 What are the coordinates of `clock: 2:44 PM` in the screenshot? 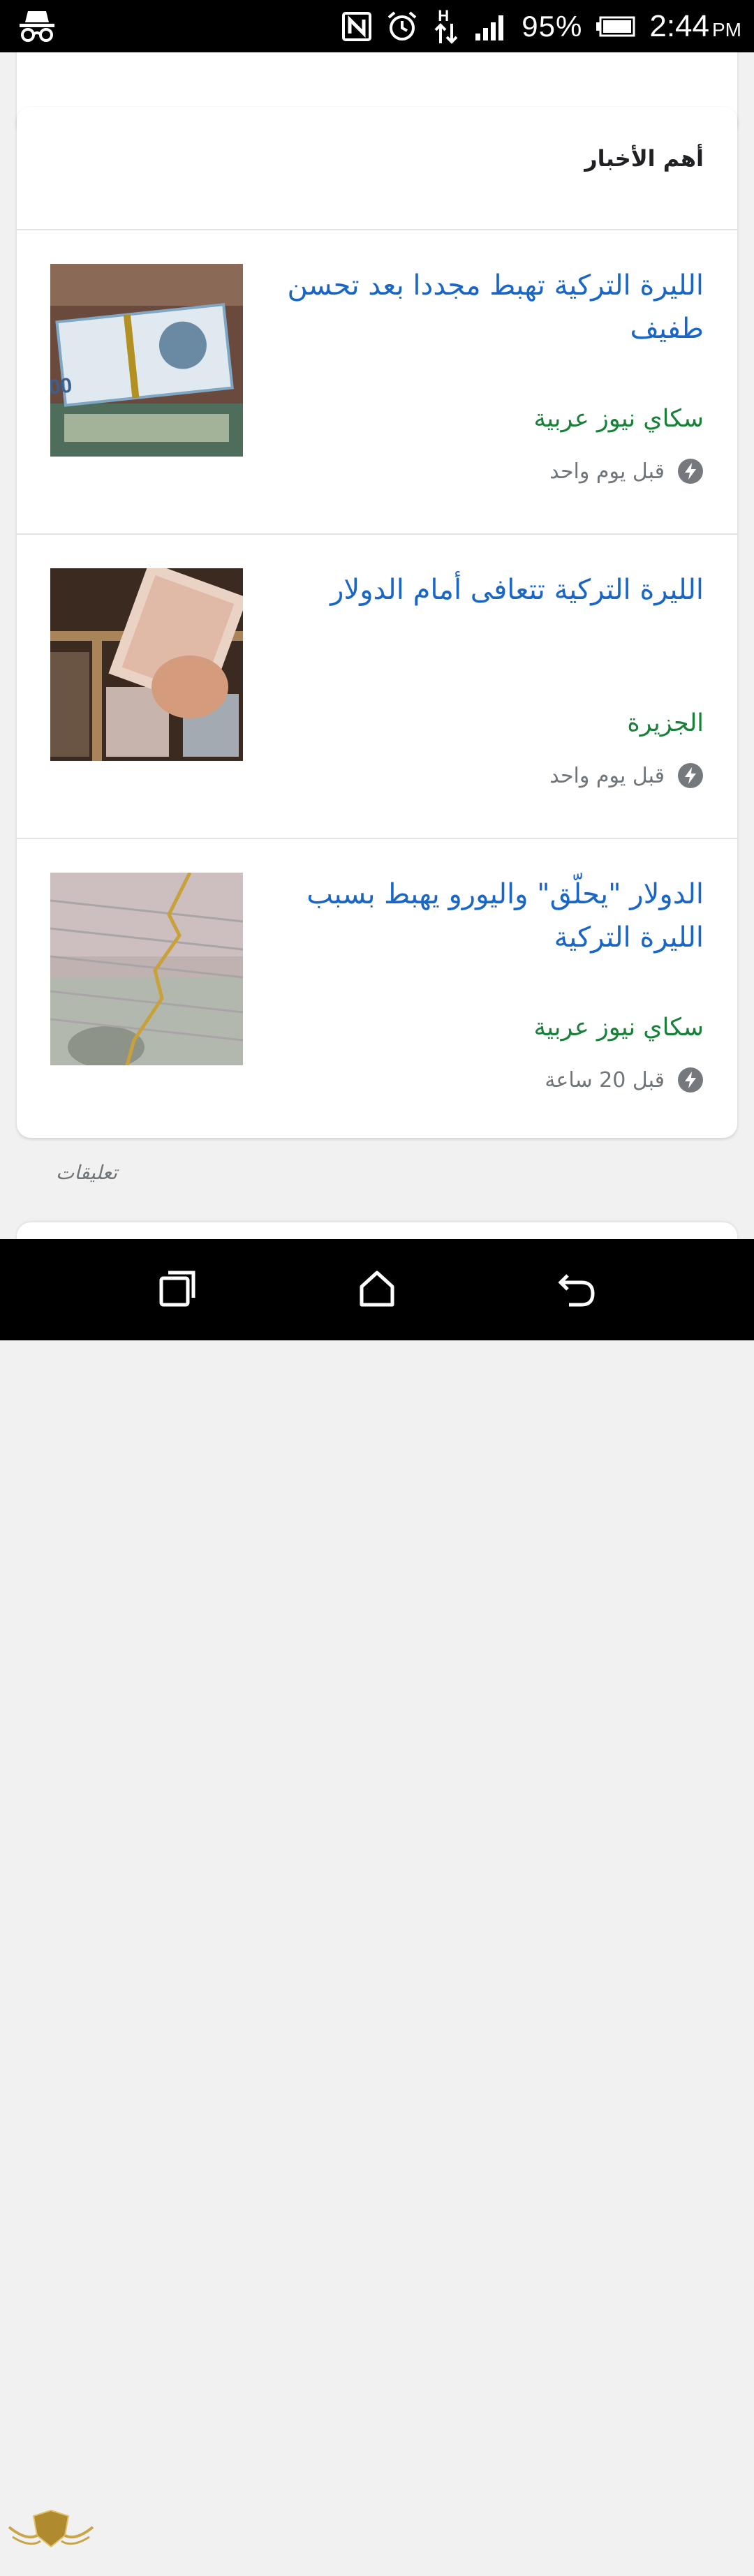 It's located at (695, 25).